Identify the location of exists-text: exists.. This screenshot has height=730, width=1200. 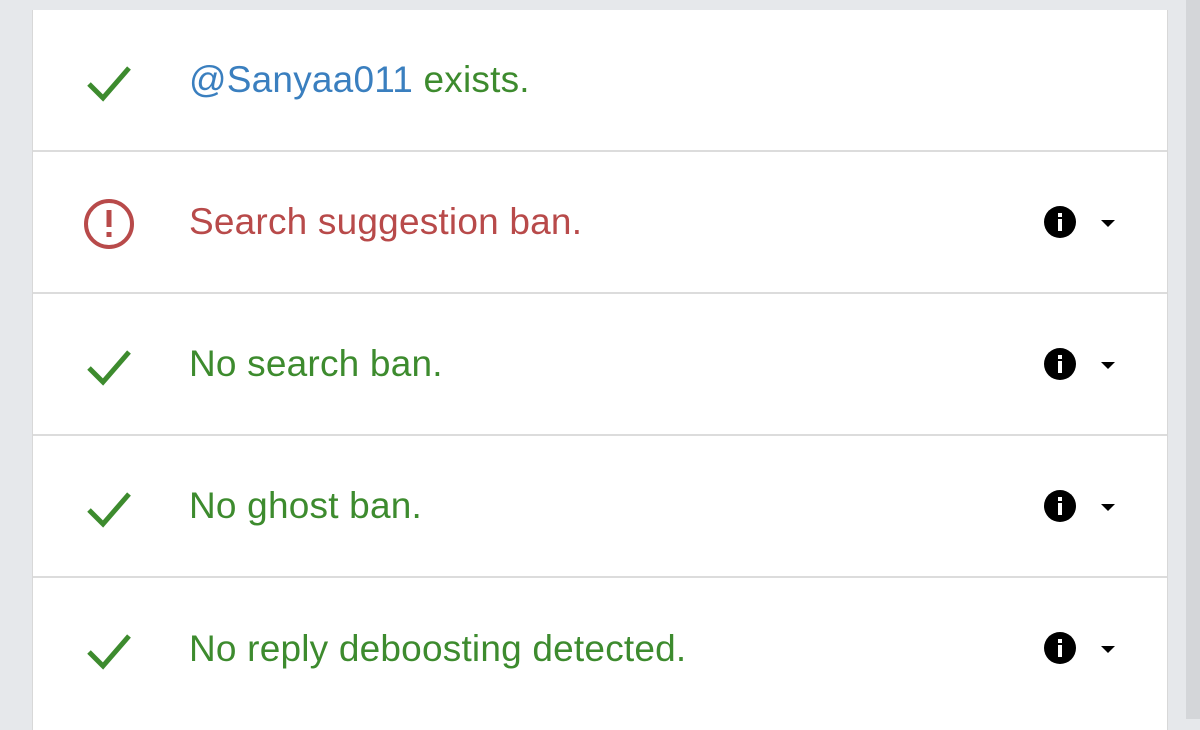
(471, 79).